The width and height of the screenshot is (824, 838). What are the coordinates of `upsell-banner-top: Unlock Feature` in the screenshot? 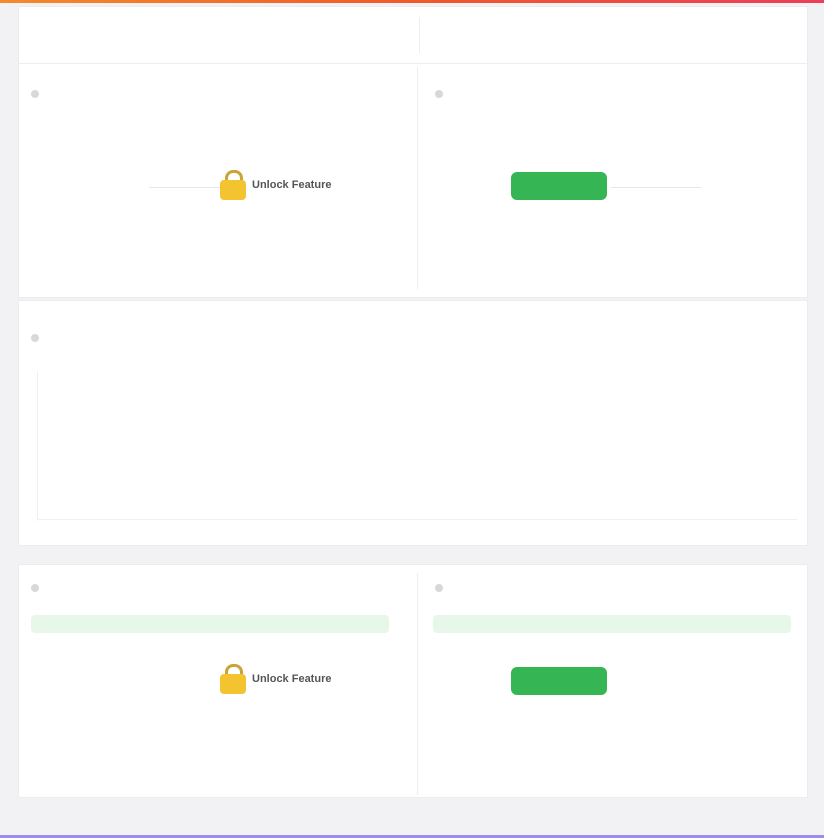 It's located at (362, 185).